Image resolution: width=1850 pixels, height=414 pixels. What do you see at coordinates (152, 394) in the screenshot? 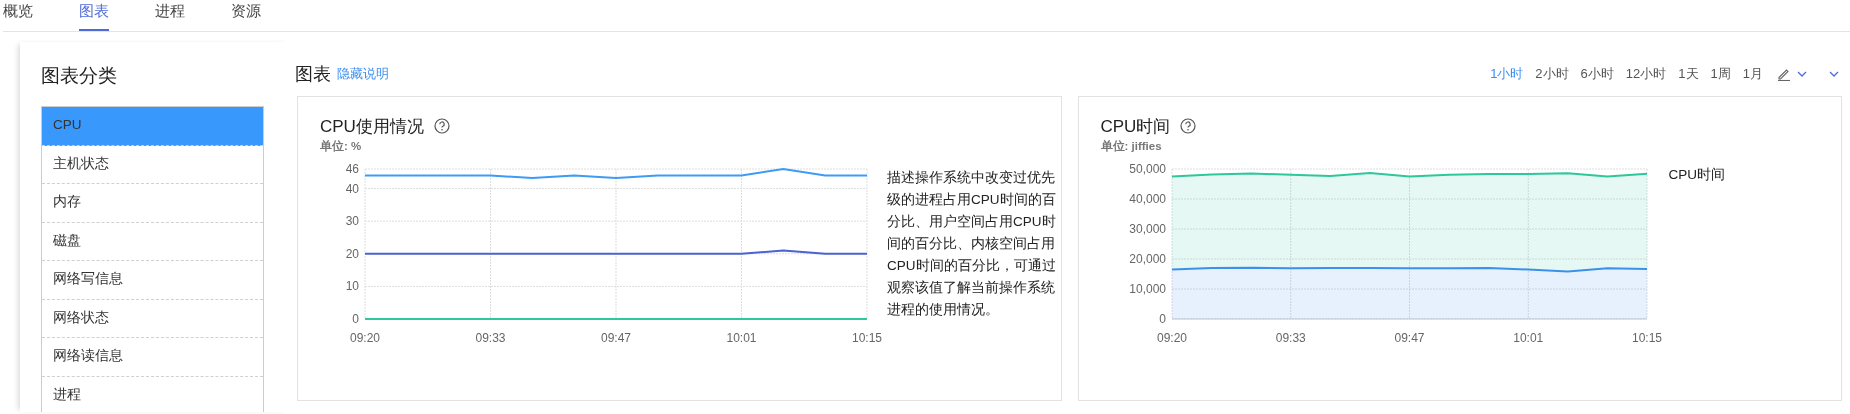
I see `sidebar-item: 进程` at bounding box center [152, 394].